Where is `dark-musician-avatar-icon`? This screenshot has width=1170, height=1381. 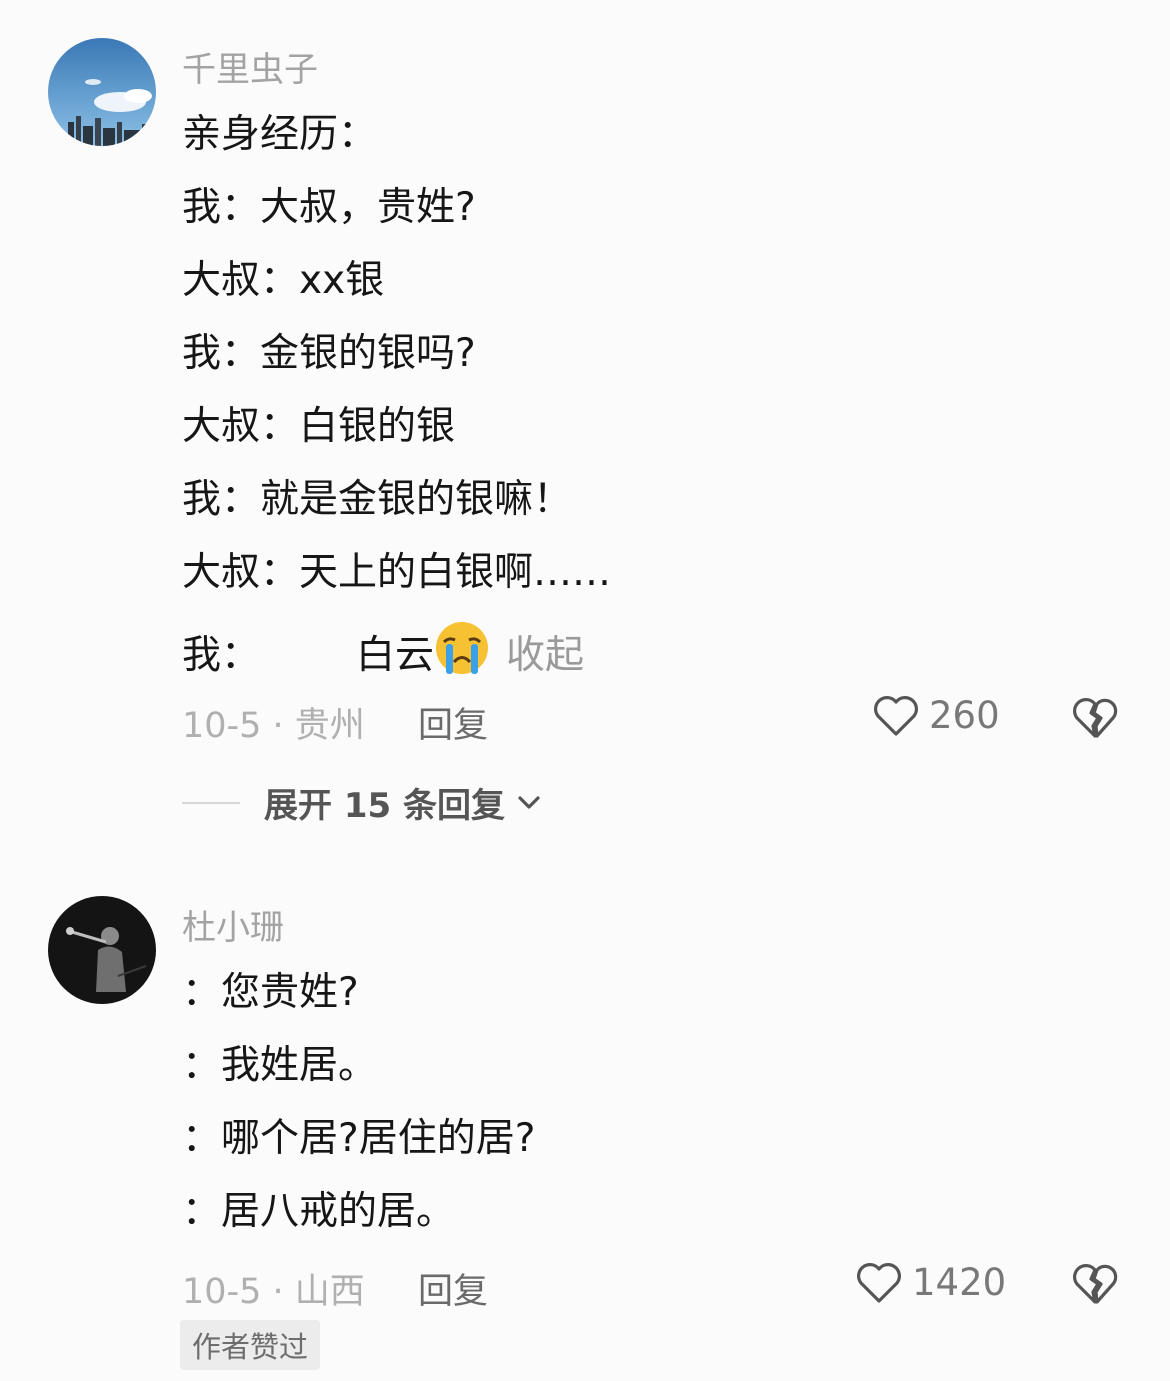
dark-musician-avatar-icon is located at coordinates (102, 950).